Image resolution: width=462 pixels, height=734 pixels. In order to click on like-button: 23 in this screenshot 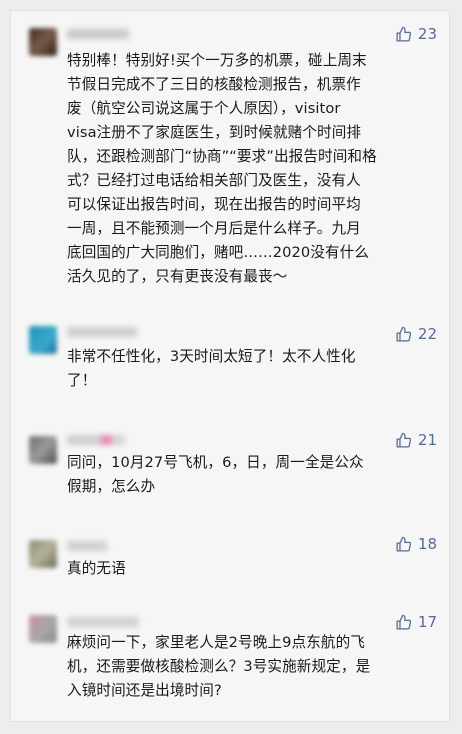, I will do `click(416, 34)`.